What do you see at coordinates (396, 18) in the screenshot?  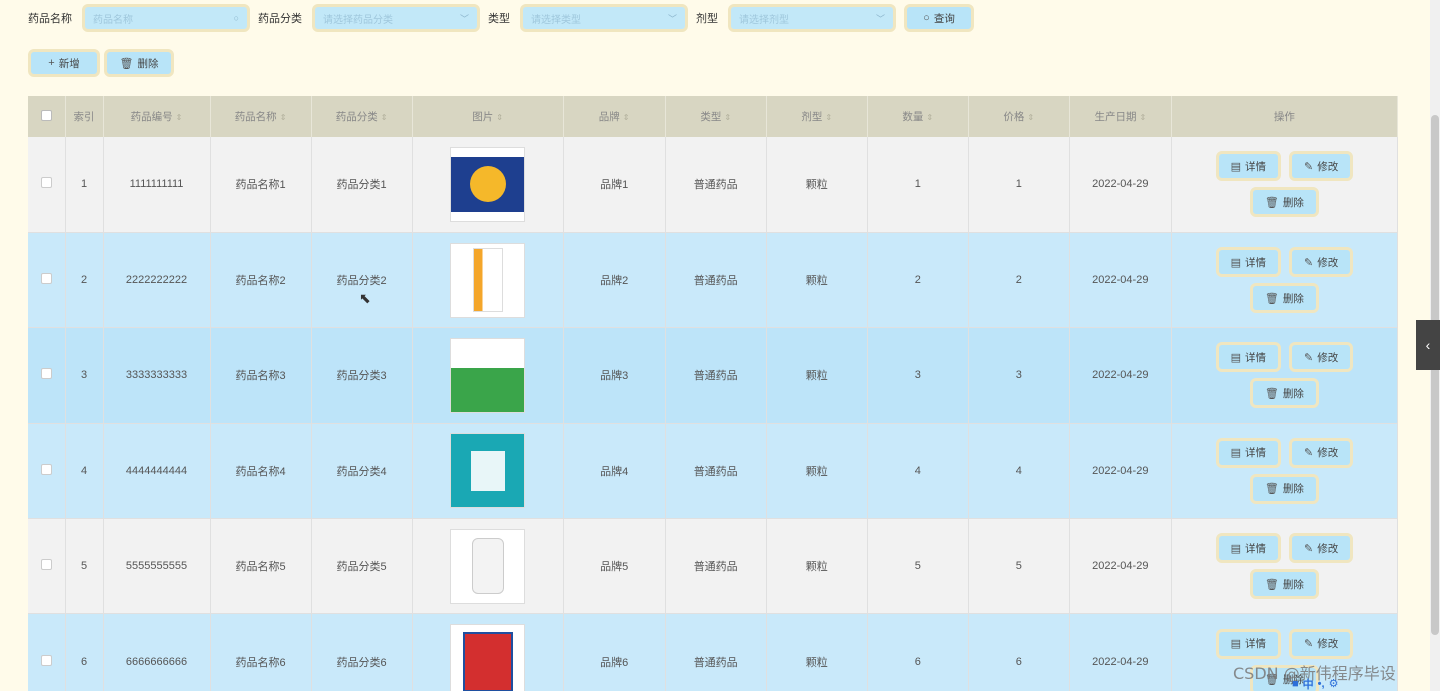 I see `category-select: 请选择药品分类 ﹀` at bounding box center [396, 18].